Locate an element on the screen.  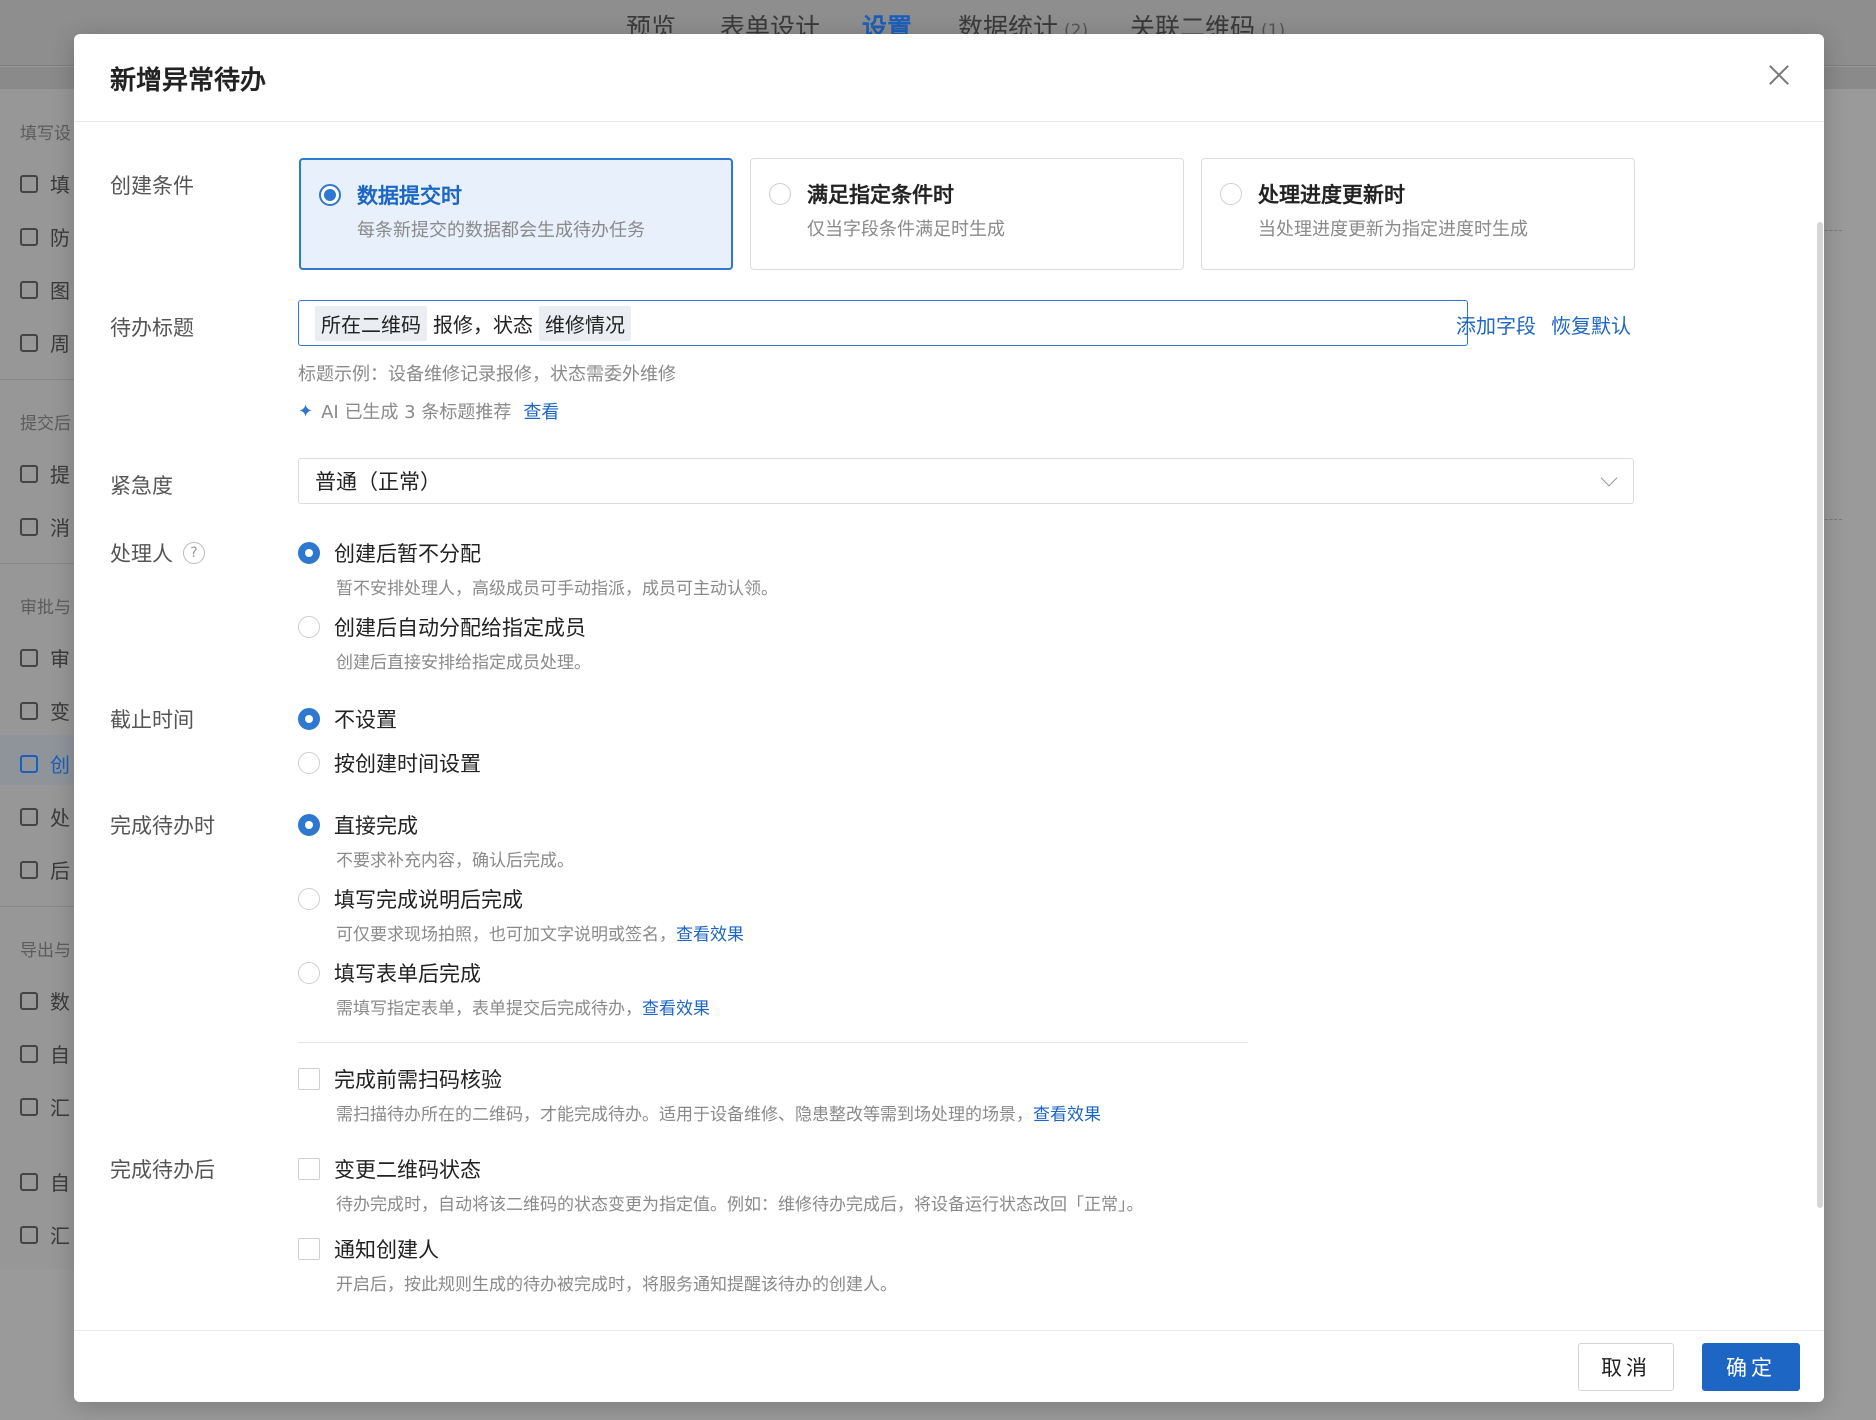
ai-view-link: 查看 is located at coordinates (541, 411).